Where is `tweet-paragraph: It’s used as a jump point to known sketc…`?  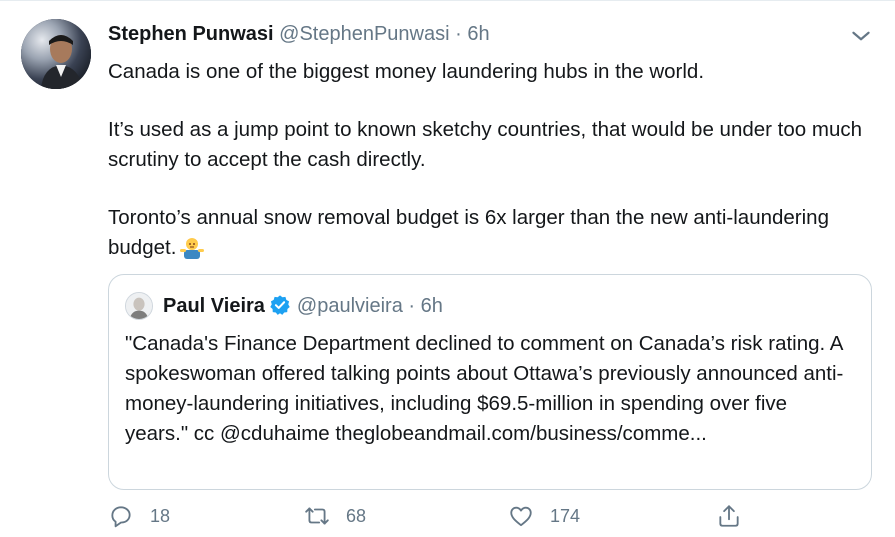 tweet-paragraph: It’s used as a jump point to known sketc… is located at coordinates (485, 144).